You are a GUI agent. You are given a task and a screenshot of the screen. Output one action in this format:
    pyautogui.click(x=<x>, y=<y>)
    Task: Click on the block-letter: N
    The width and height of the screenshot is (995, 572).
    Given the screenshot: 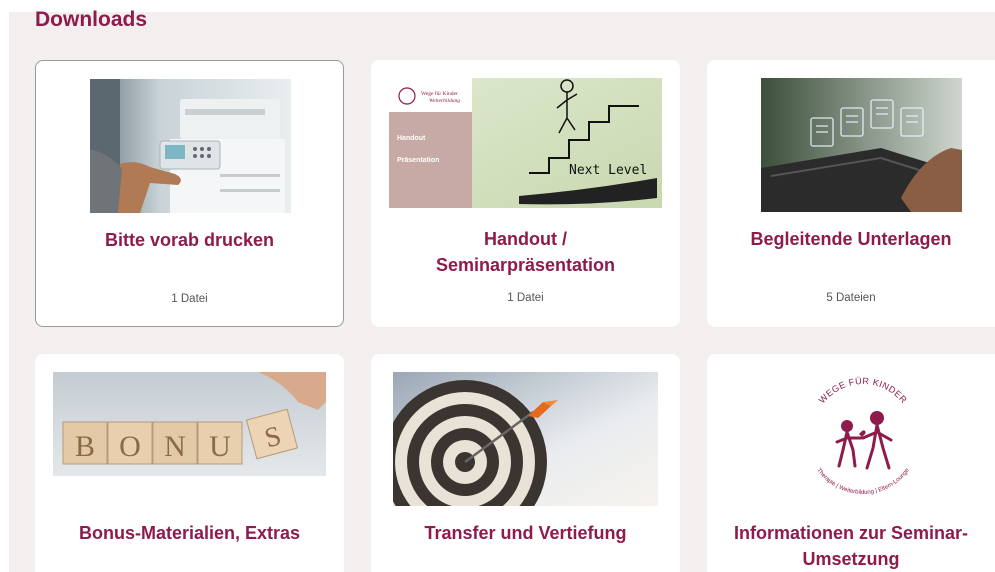 What is the action you would take?
    pyautogui.click(x=175, y=446)
    